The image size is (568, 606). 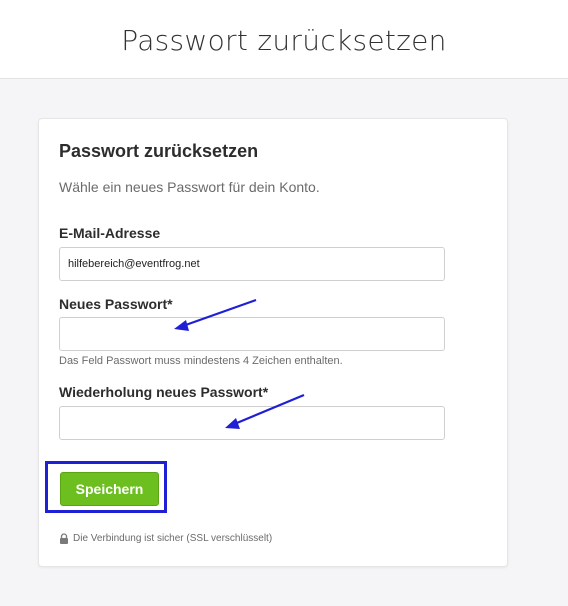 I want to click on top-header: Passwort zurücksetzen, so click(x=284, y=39).